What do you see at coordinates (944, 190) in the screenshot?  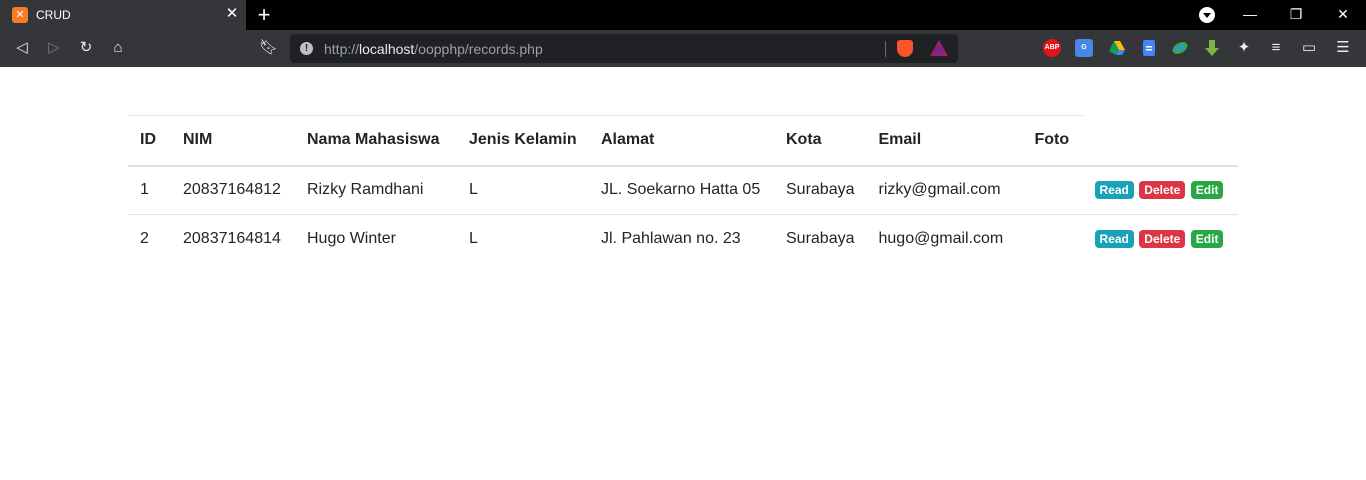 I see `cell-email: rizky@gmail.com` at bounding box center [944, 190].